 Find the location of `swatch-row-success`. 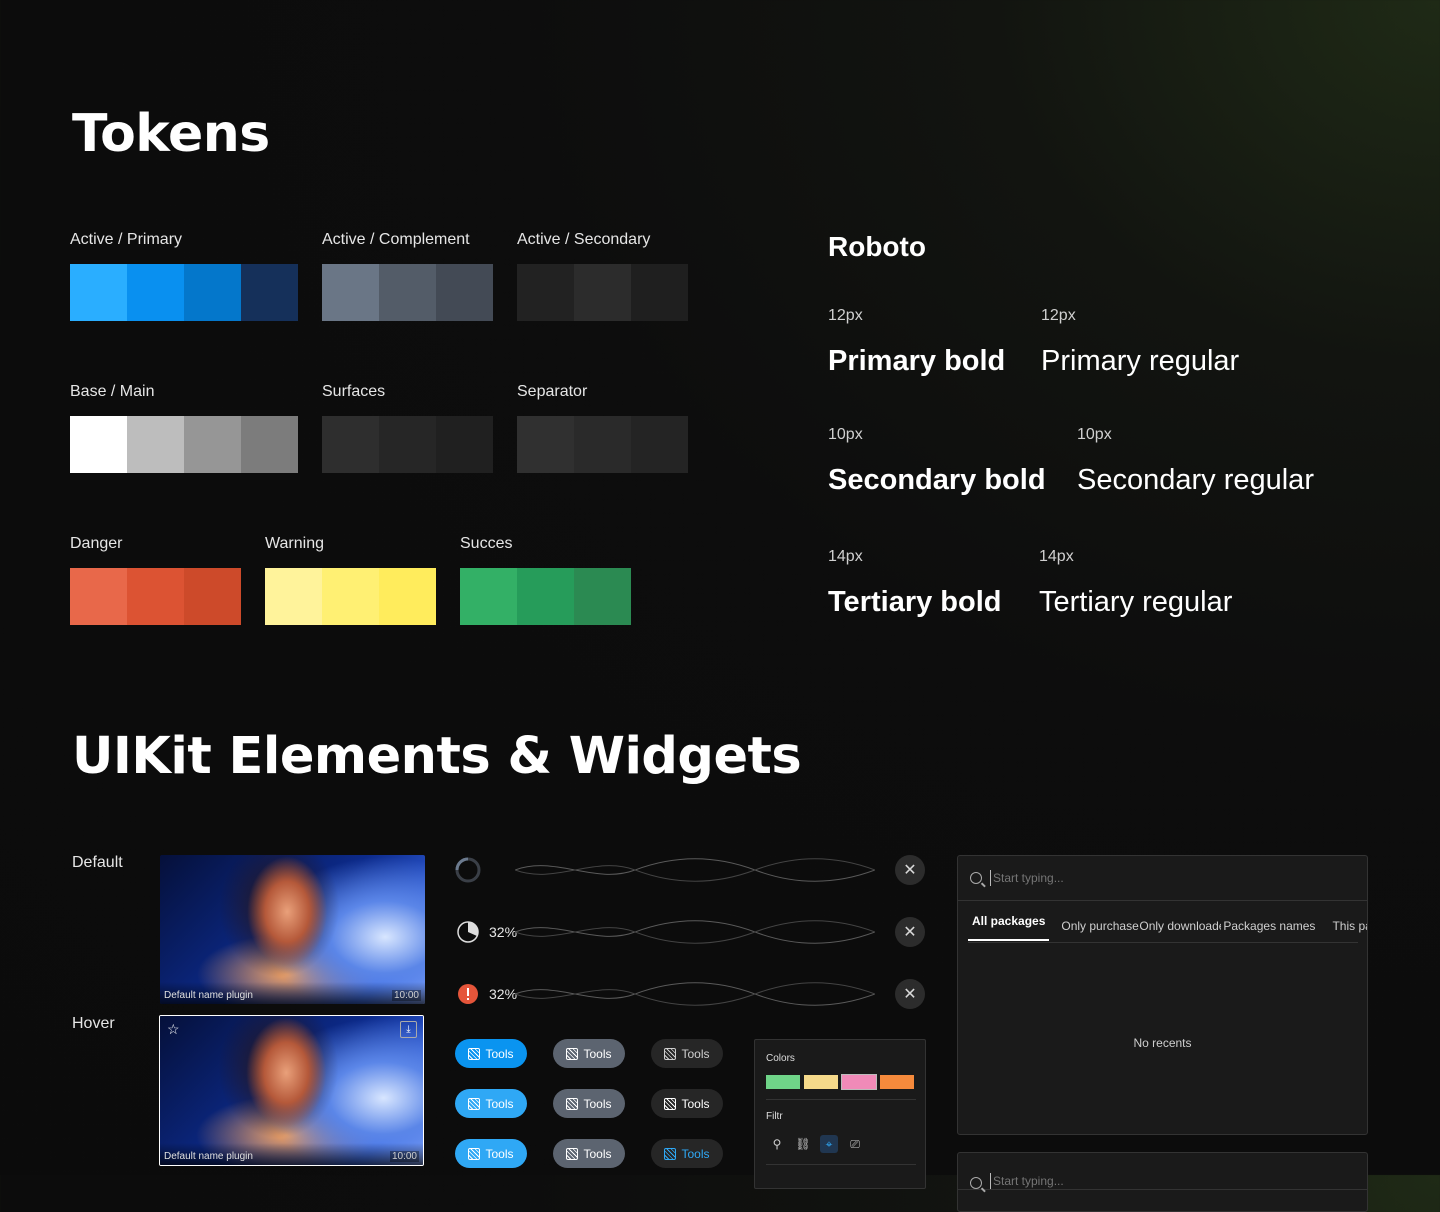

swatch-row-success is located at coordinates (545, 596).